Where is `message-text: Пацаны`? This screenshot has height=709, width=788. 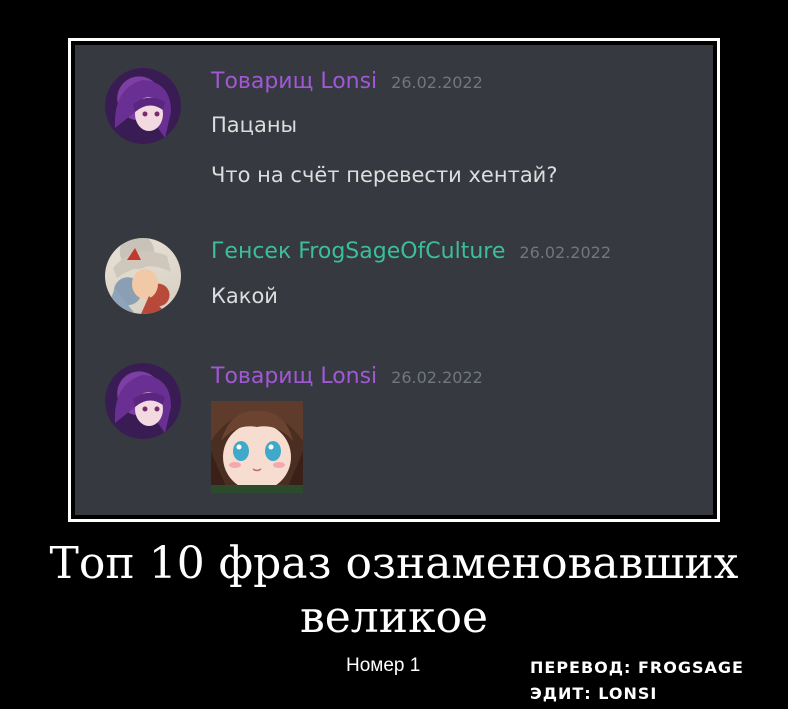
message-text: Пацаны is located at coordinates (254, 125).